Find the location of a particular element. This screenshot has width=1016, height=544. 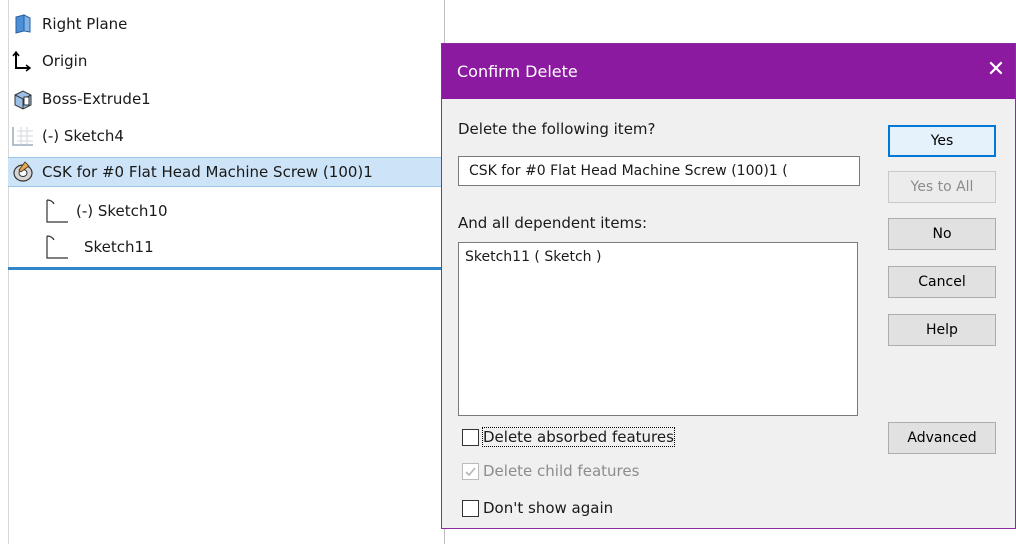

rollback-bar is located at coordinates (226, 268).